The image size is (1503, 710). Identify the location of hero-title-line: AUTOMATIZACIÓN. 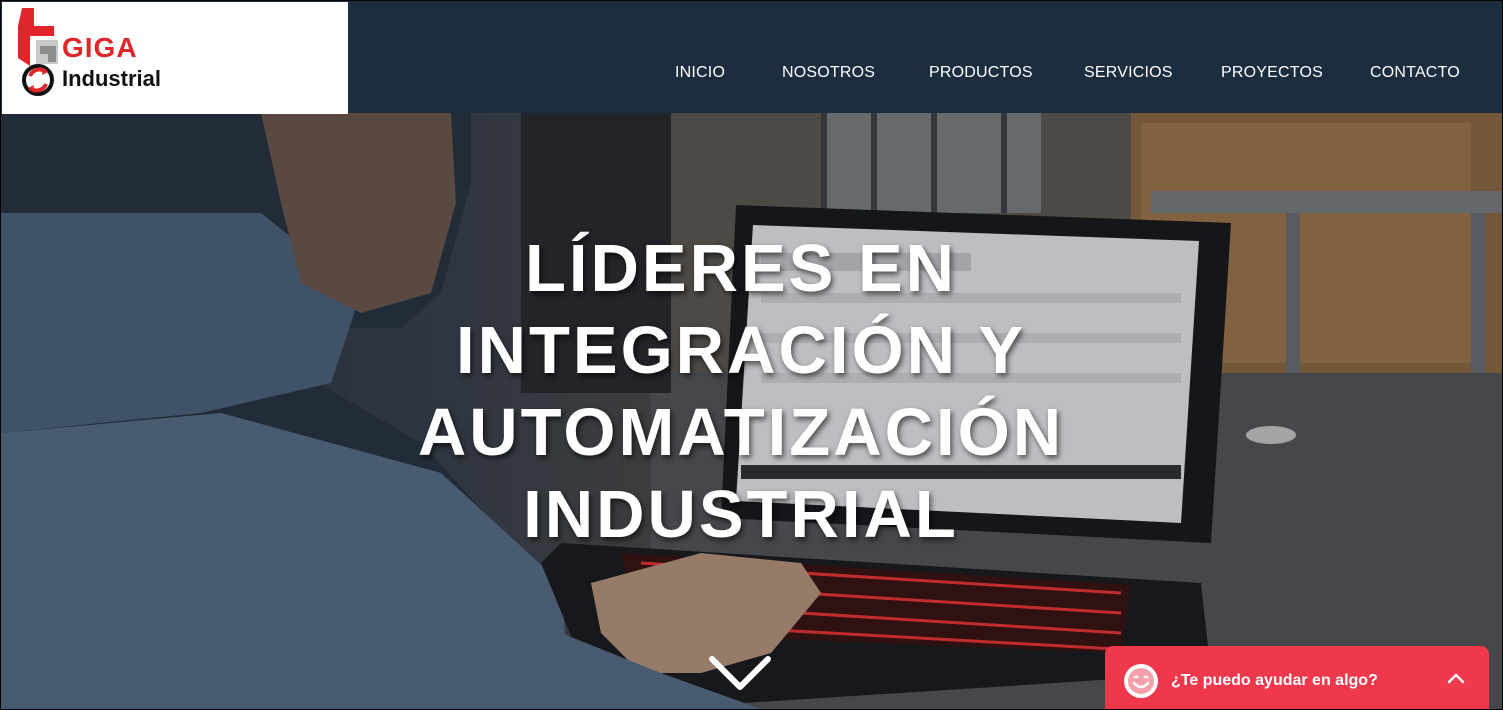
(741, 432).